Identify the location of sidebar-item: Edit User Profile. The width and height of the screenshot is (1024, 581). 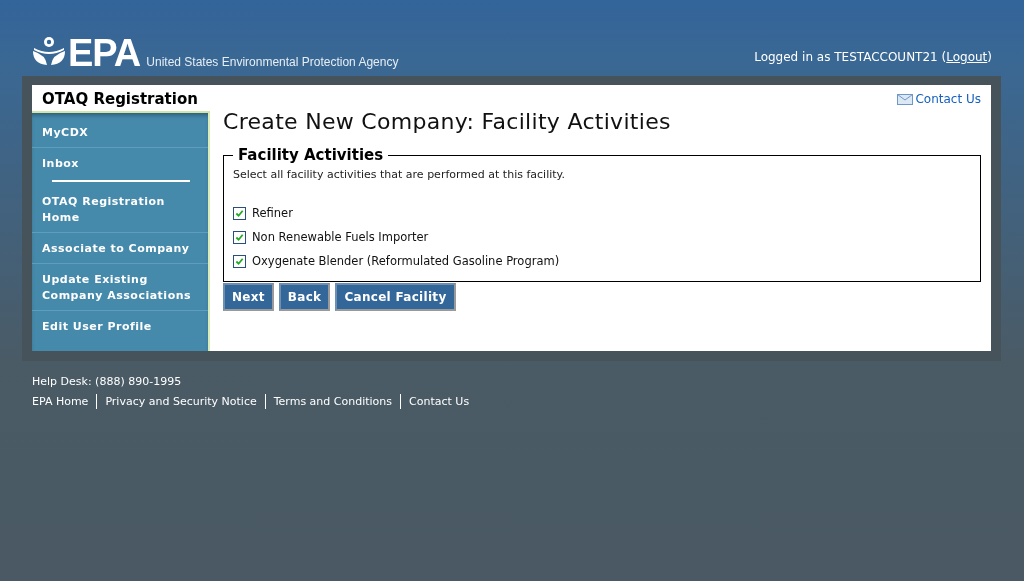
(120, 326).